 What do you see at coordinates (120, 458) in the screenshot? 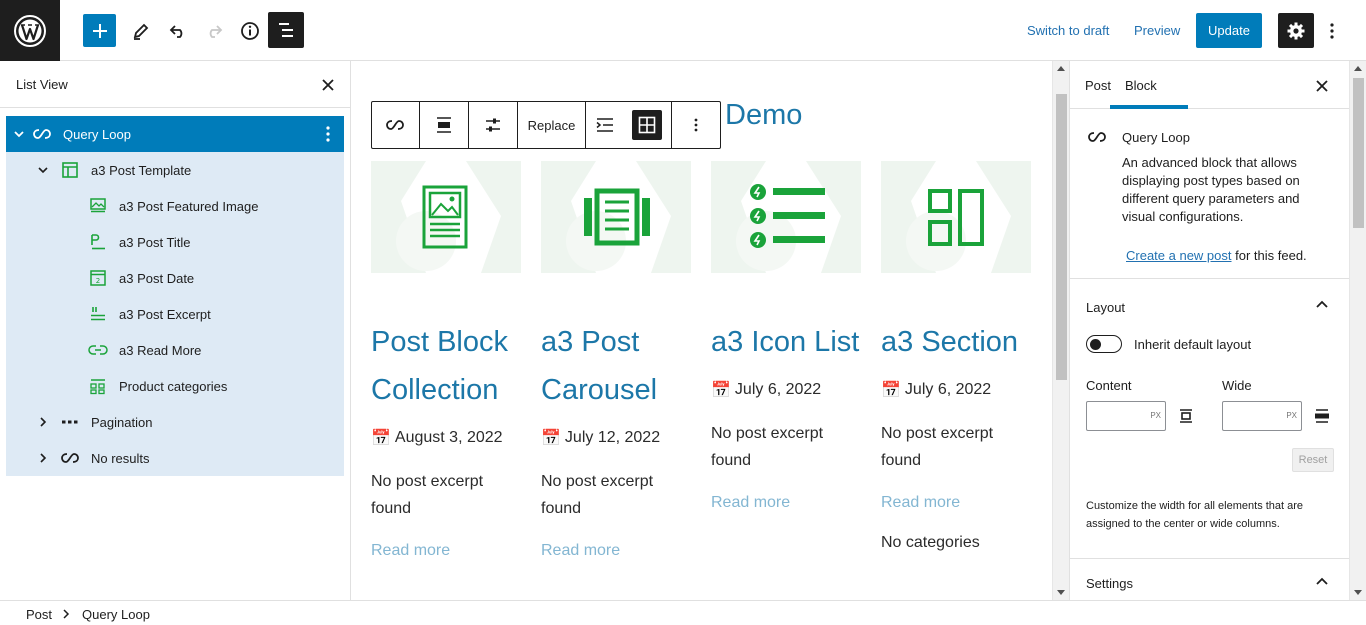
I see `tree-item-label: No results` at bounding box center [120, 458].